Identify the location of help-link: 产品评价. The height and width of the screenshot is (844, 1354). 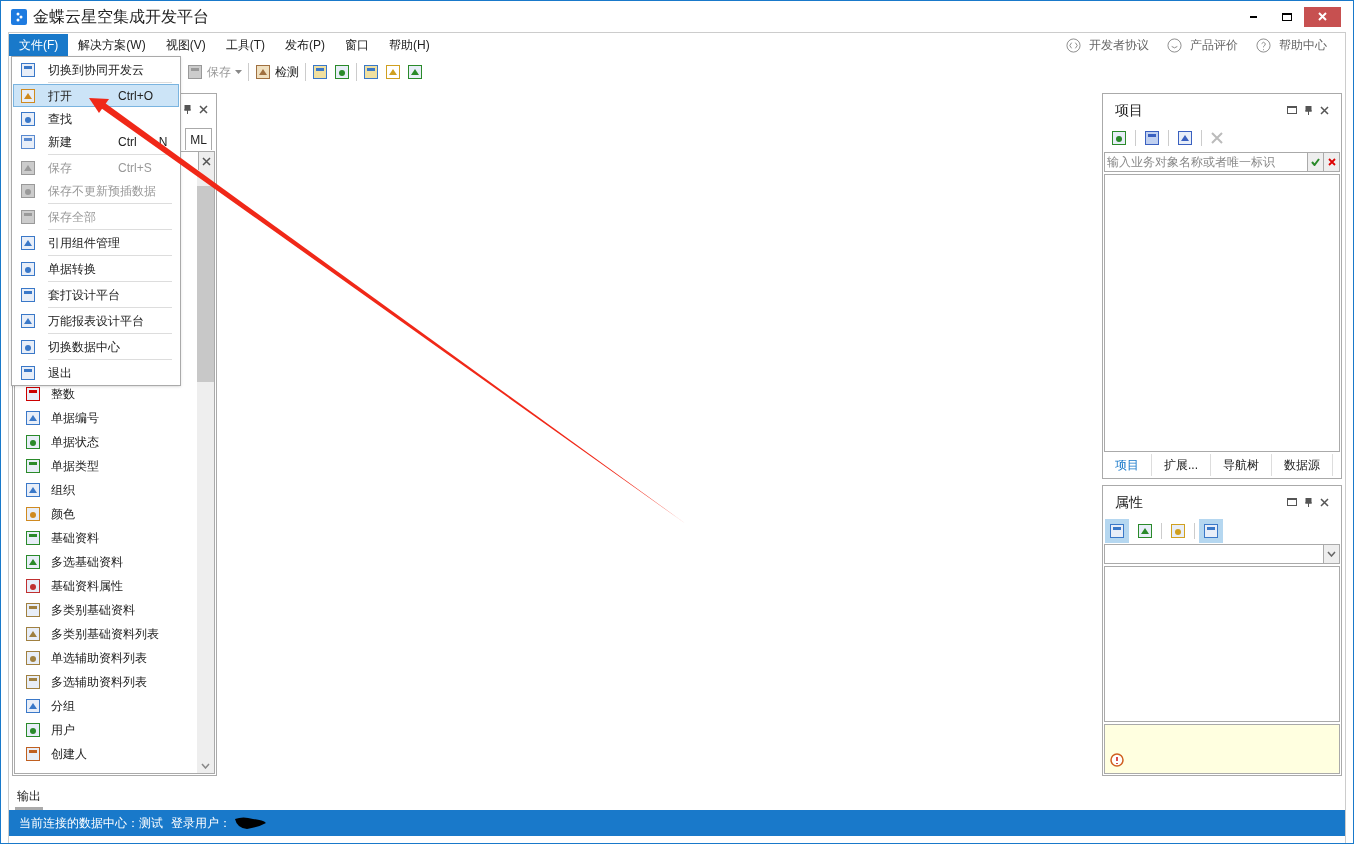
(1202, 45).